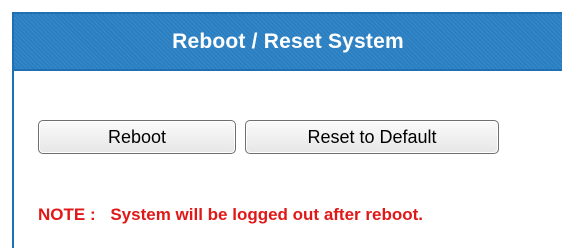 This screenshot has width=562, height=248. I want to click on panel-title: Reboot / Reset System, so click(288, 41).